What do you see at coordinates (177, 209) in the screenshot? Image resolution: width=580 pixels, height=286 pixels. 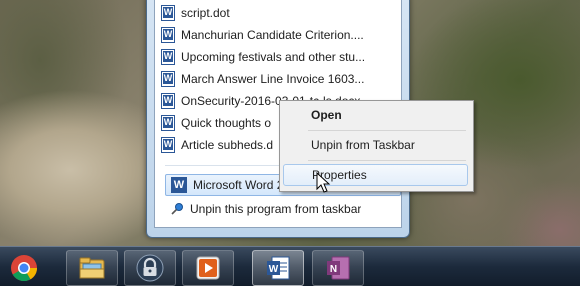 I see `pin-icon` at bounding box center [177, 209].